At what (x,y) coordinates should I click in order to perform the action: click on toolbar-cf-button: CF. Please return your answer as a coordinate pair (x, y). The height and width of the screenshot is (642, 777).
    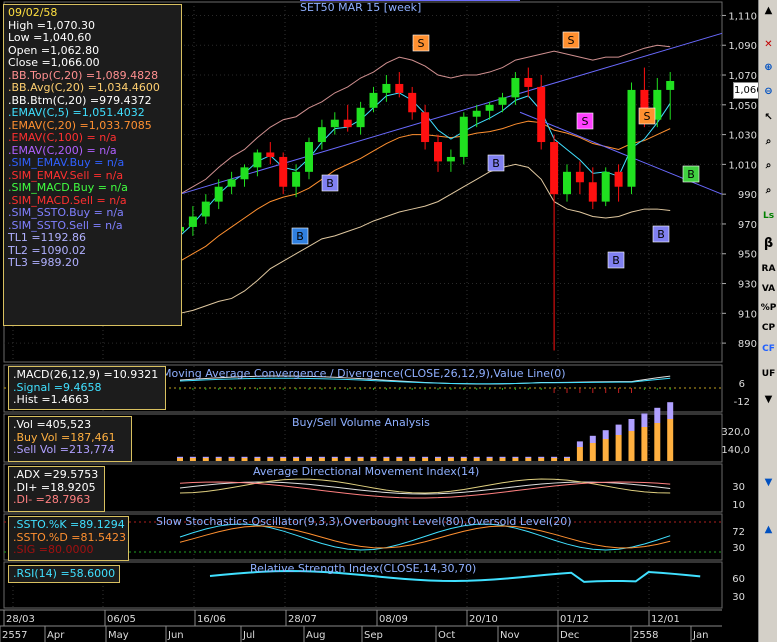
    Looking at the image, I should click on (768, 349).